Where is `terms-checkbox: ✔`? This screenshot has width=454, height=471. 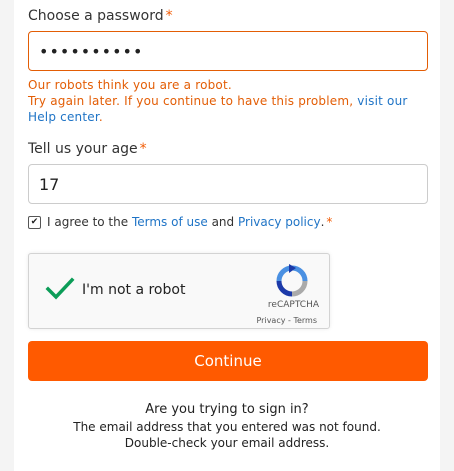
terms-checkbox: ✔ is located at coordinates (34, 222).